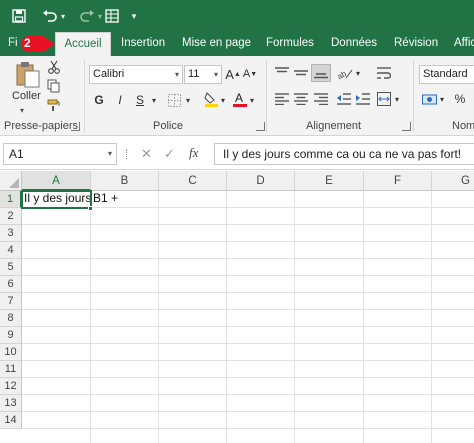 The image size is (474, 443). Describe the element at coordinates (354, 44) in the screenshot. I see `tab-donnees: Données` at that location.